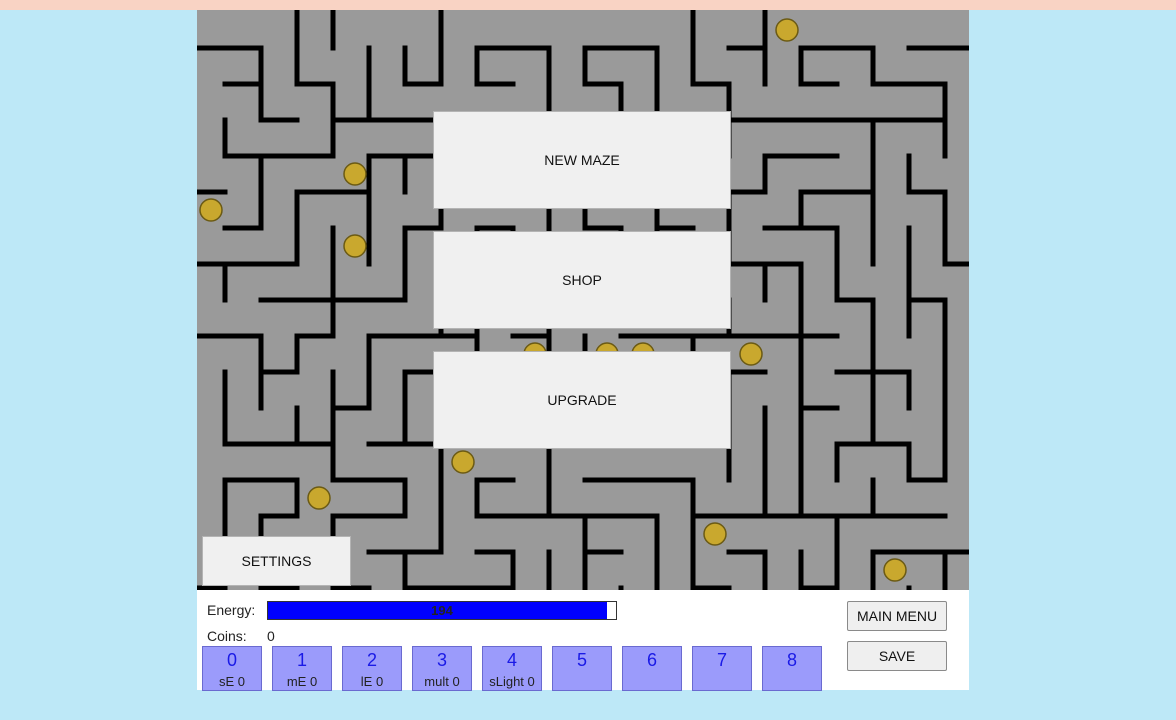 The height and width of the screenshot is (720, 1176). I want to click on slot-number: 2, so click(371, 660).